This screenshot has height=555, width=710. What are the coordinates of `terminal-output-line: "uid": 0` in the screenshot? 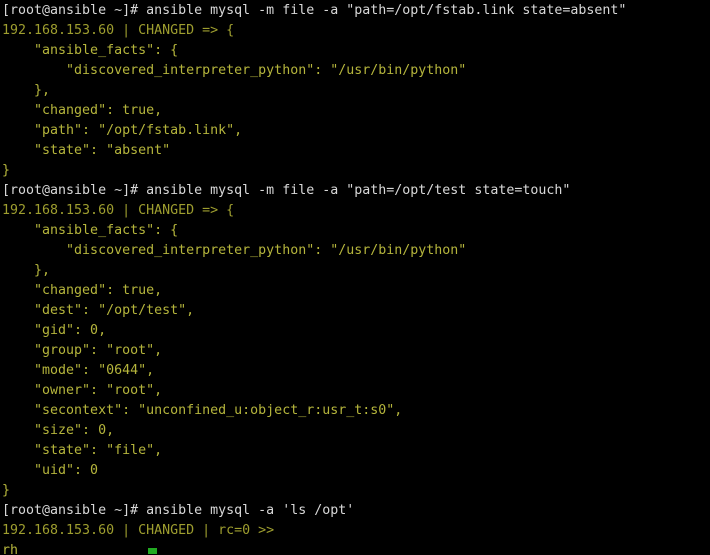 It's located at (50, 470).